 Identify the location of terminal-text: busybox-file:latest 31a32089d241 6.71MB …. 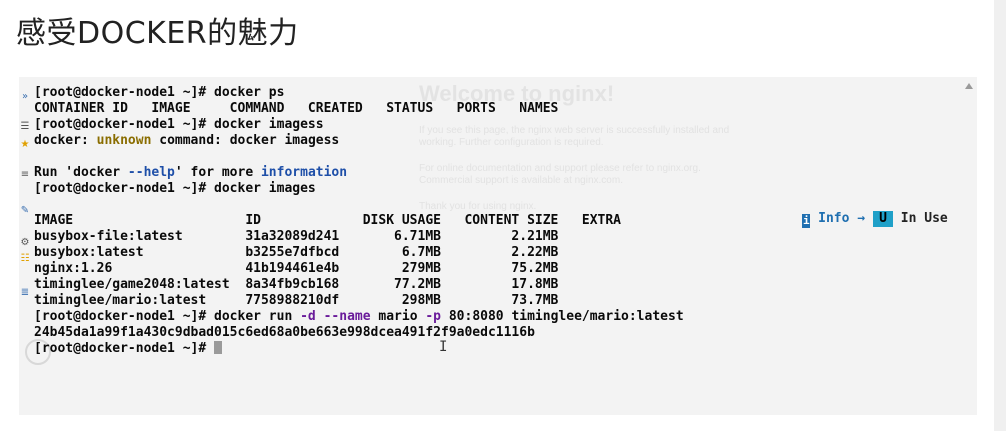
(296, 236).